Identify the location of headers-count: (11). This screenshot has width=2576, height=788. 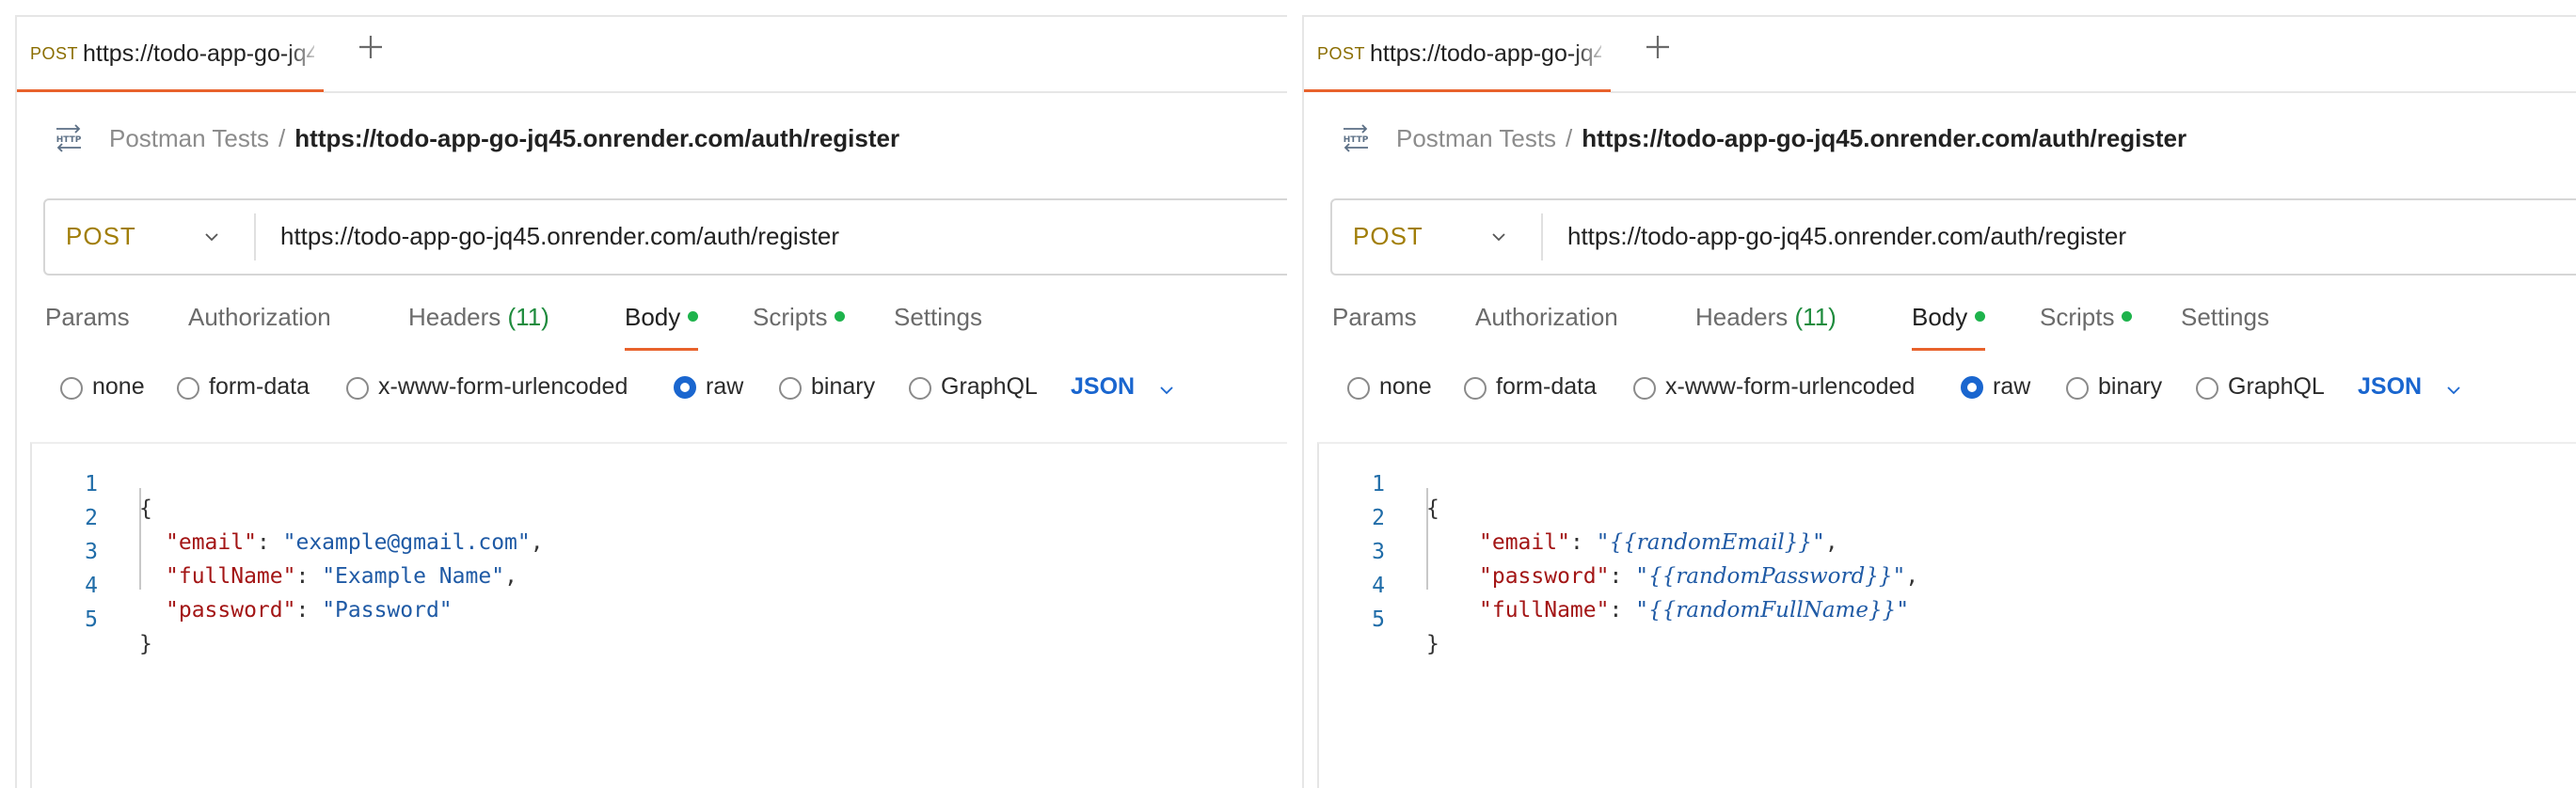
(1816, 317).